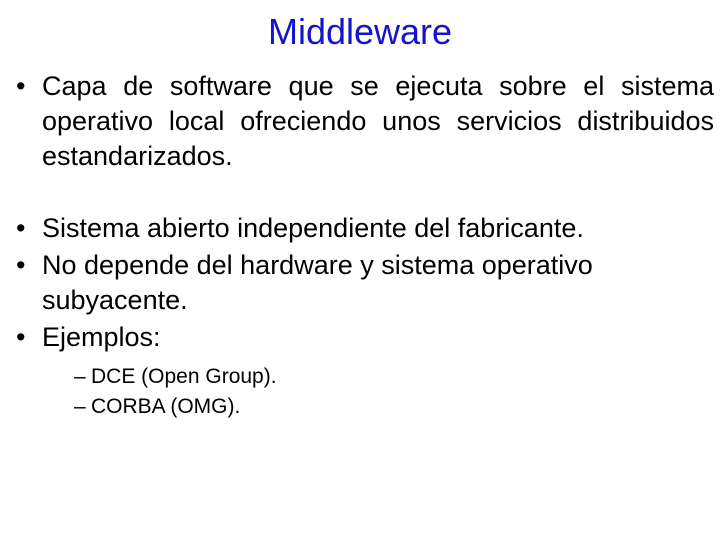 The image size is (720, 540). What do you see at coordinates (378, 407) in the screenshot?
I see `sub-list-item: – CORBA (OMG).` at bounding box center [378, 407].